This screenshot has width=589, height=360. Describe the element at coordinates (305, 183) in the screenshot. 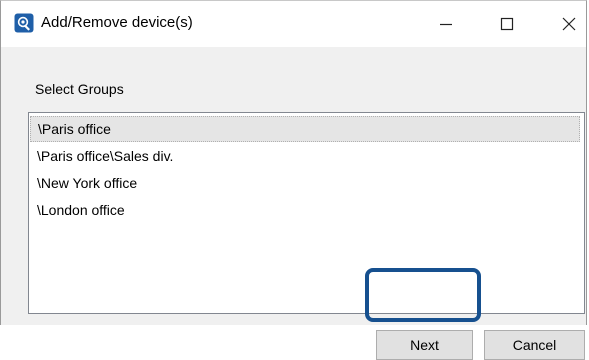

I see `group-item-new-york-office: \New York office` at that location.